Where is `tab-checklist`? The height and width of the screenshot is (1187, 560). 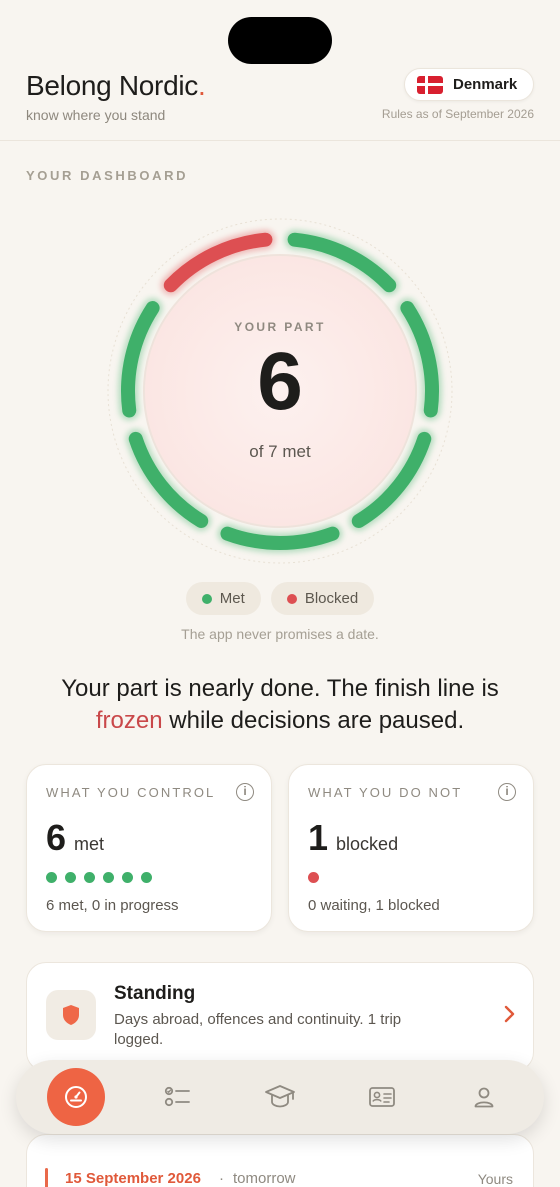 tab-checklist is located at coordinates (178, 1097).